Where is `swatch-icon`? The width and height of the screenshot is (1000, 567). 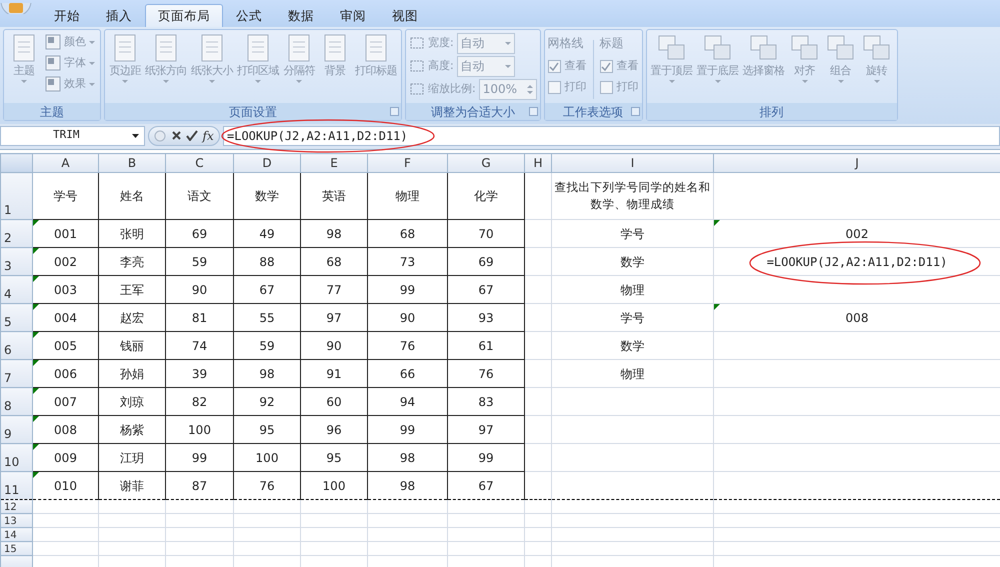 swatch-icon is located at coordinates (53, 84).